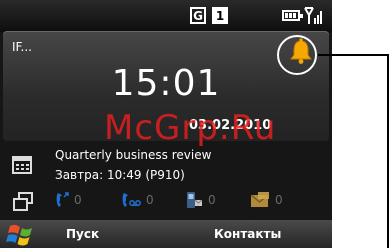 This screenshot has height=248, width=391. I want to click on callout-line, so click(353, 151).